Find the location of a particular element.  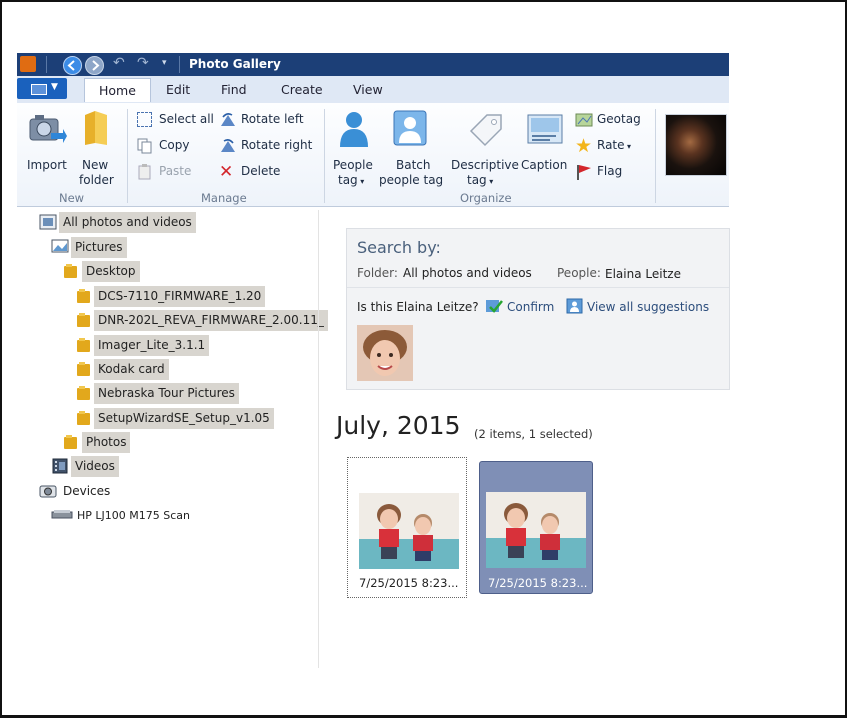

descriptive-tag-label-text: tag is located at coordinates (477, 180).